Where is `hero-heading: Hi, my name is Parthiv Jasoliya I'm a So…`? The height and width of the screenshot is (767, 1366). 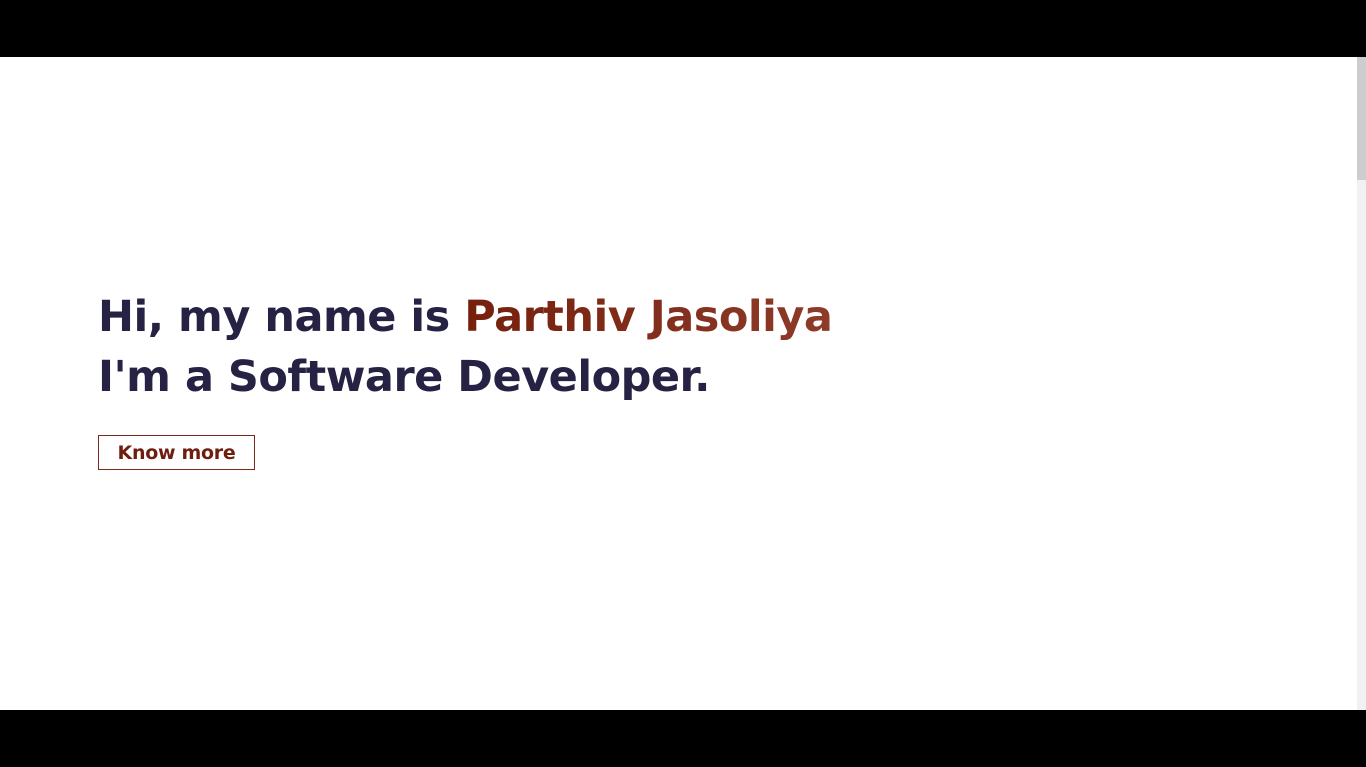 hero-heading: Hi, my name is Parthiv Jasoliya I'm a So… is located at coordinates (465, 347).